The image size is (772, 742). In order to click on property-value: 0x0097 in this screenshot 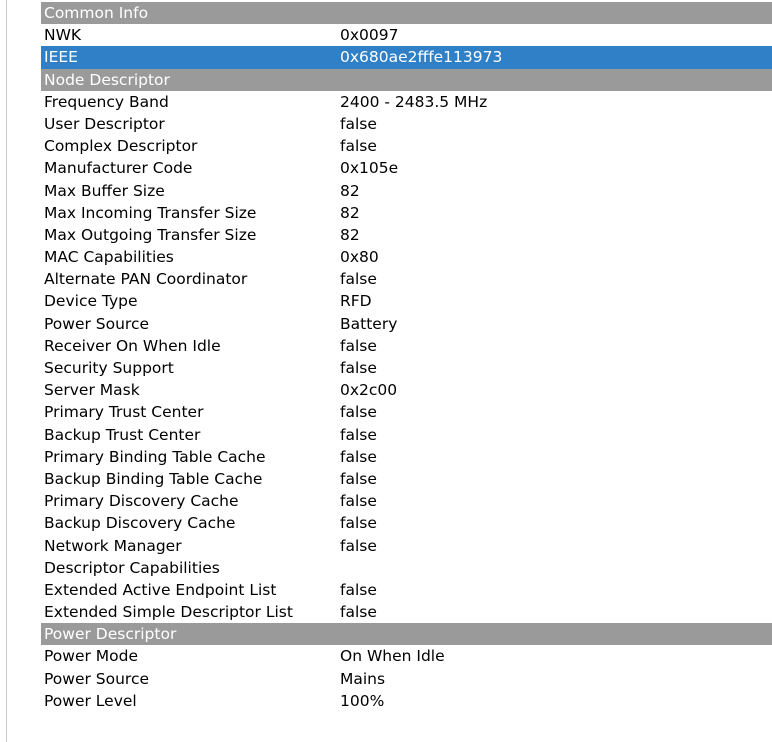, I will do `click(369, 35)`.